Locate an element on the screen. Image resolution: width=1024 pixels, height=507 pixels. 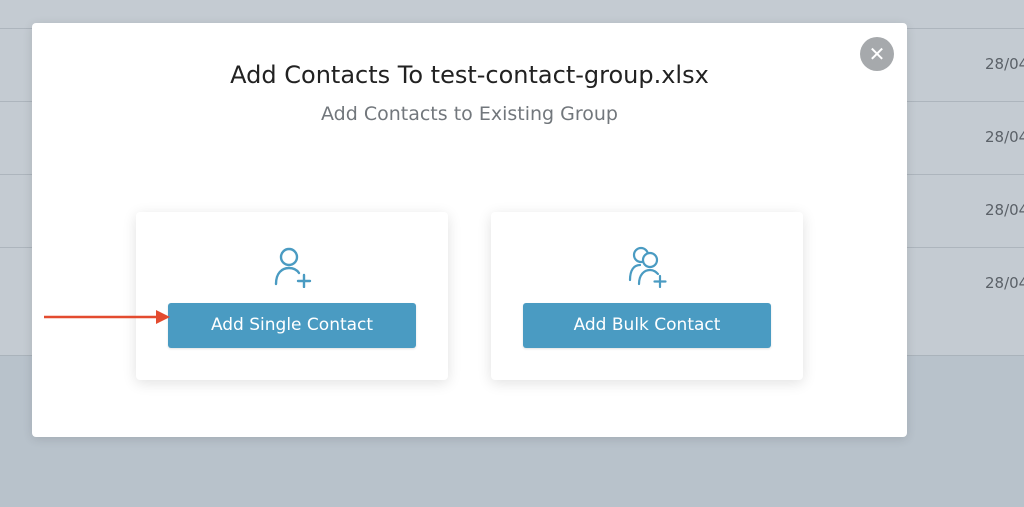
add-single-contact-button: Add Single Contact is located at coordinates (292, 325).